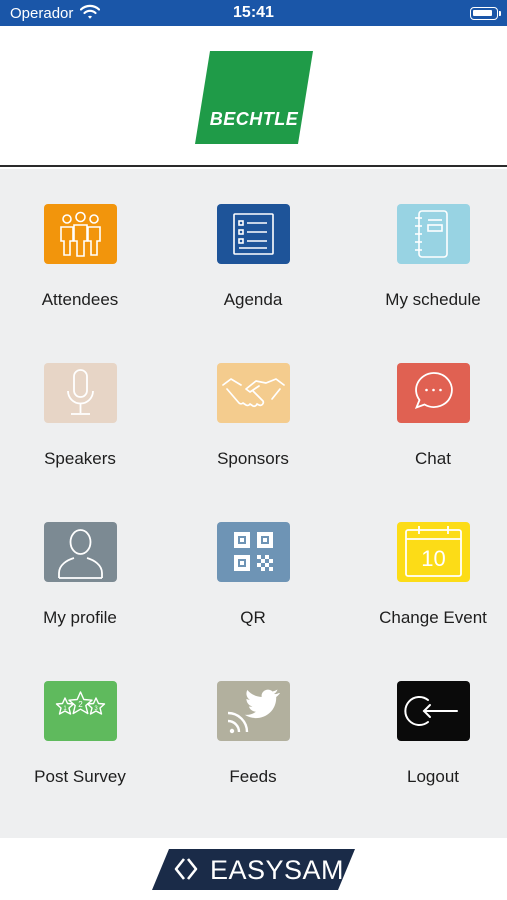 The image size is (507, 900). What do you see at coordinates (80, 552) in the screenshot?
I see `user-profile-icon` at bounding box center [80, 552].